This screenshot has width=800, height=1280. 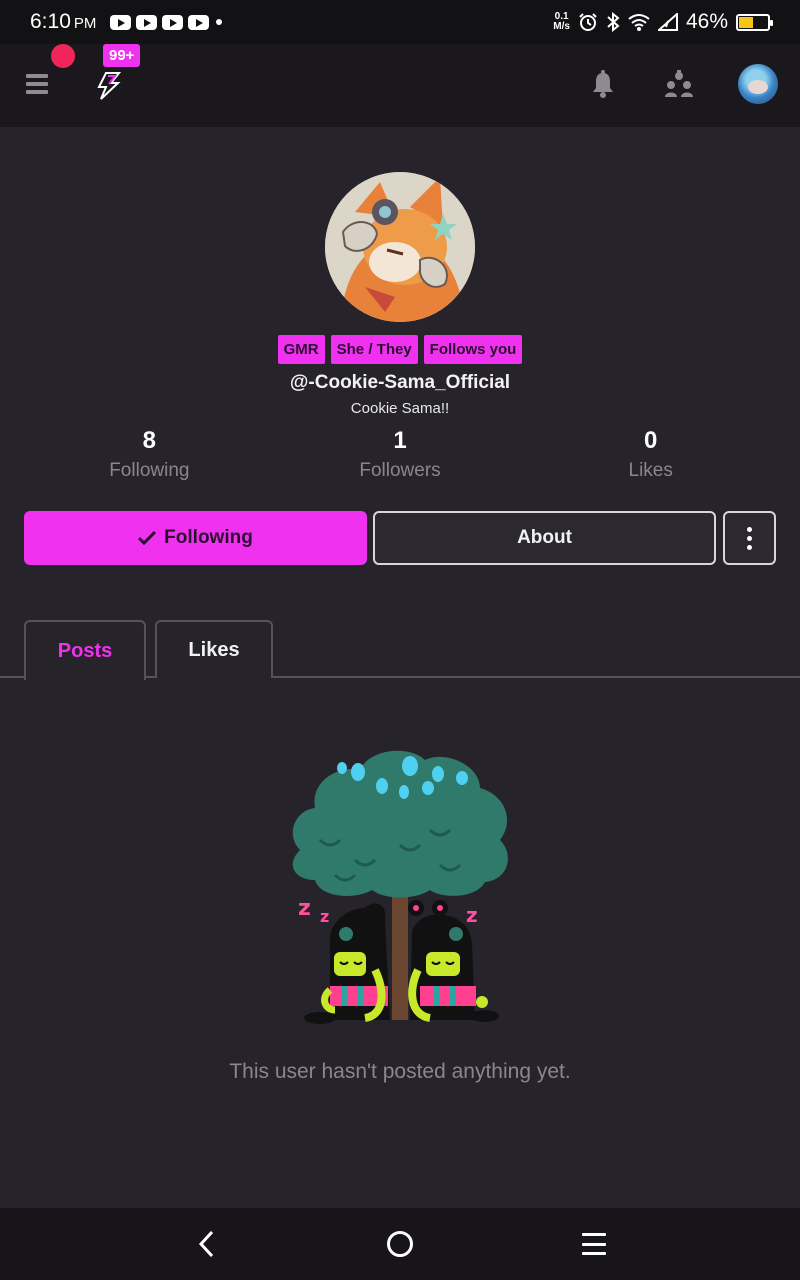 I want to click on alarm-icon, so click(x=588, y=22).